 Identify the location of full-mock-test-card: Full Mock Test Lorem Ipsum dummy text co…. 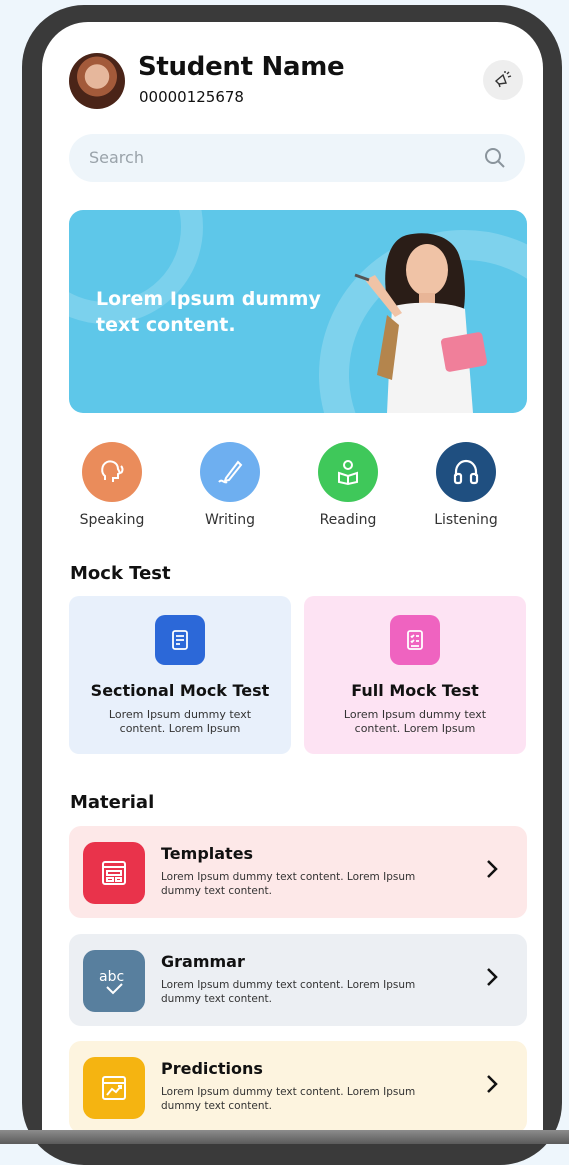
(415, 675).